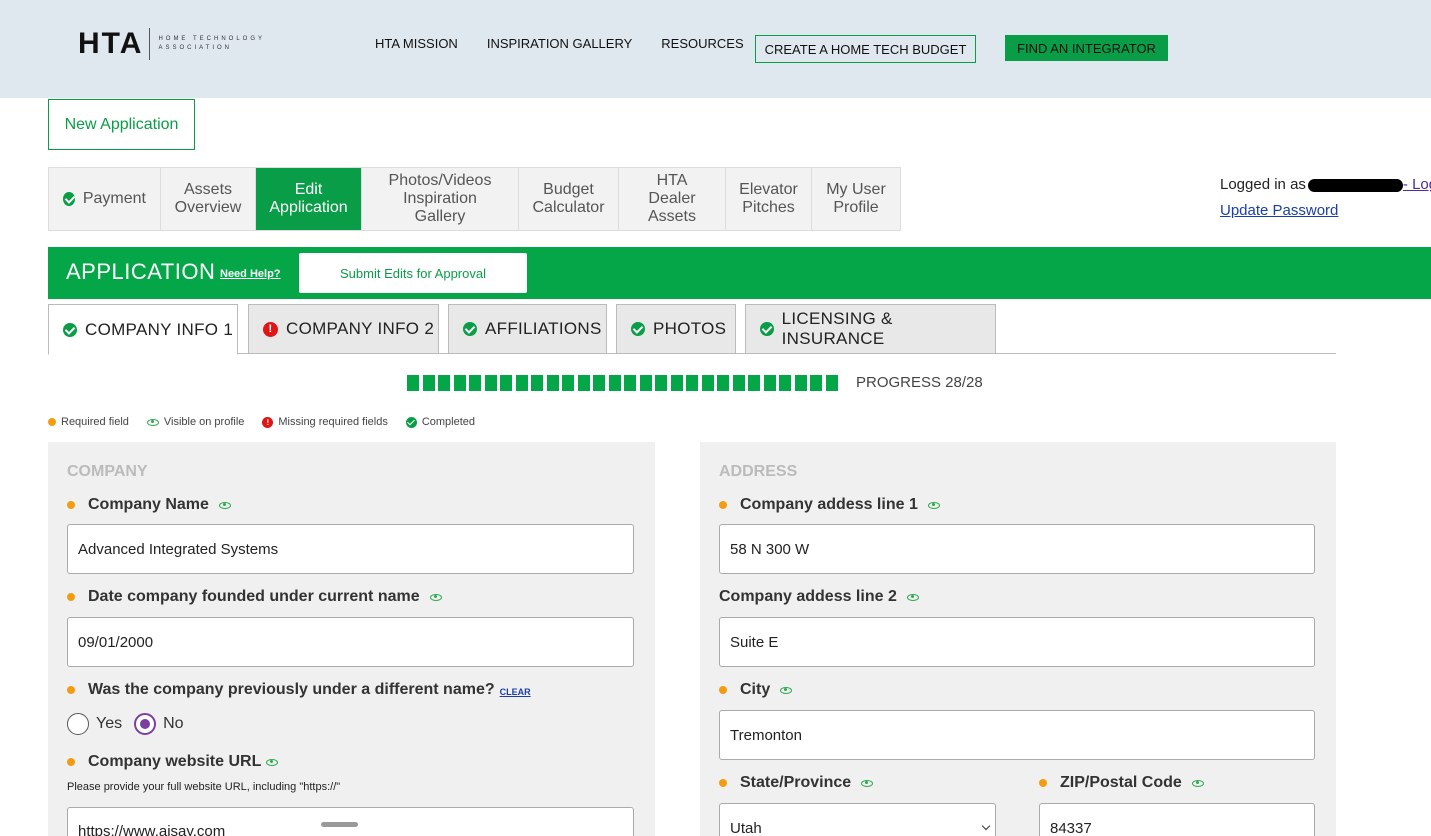  Describe the element at coordinates (1086, 48) in the screenshot. I see `find-integrator-button: FIND AN INTEGRATOR` at that location.